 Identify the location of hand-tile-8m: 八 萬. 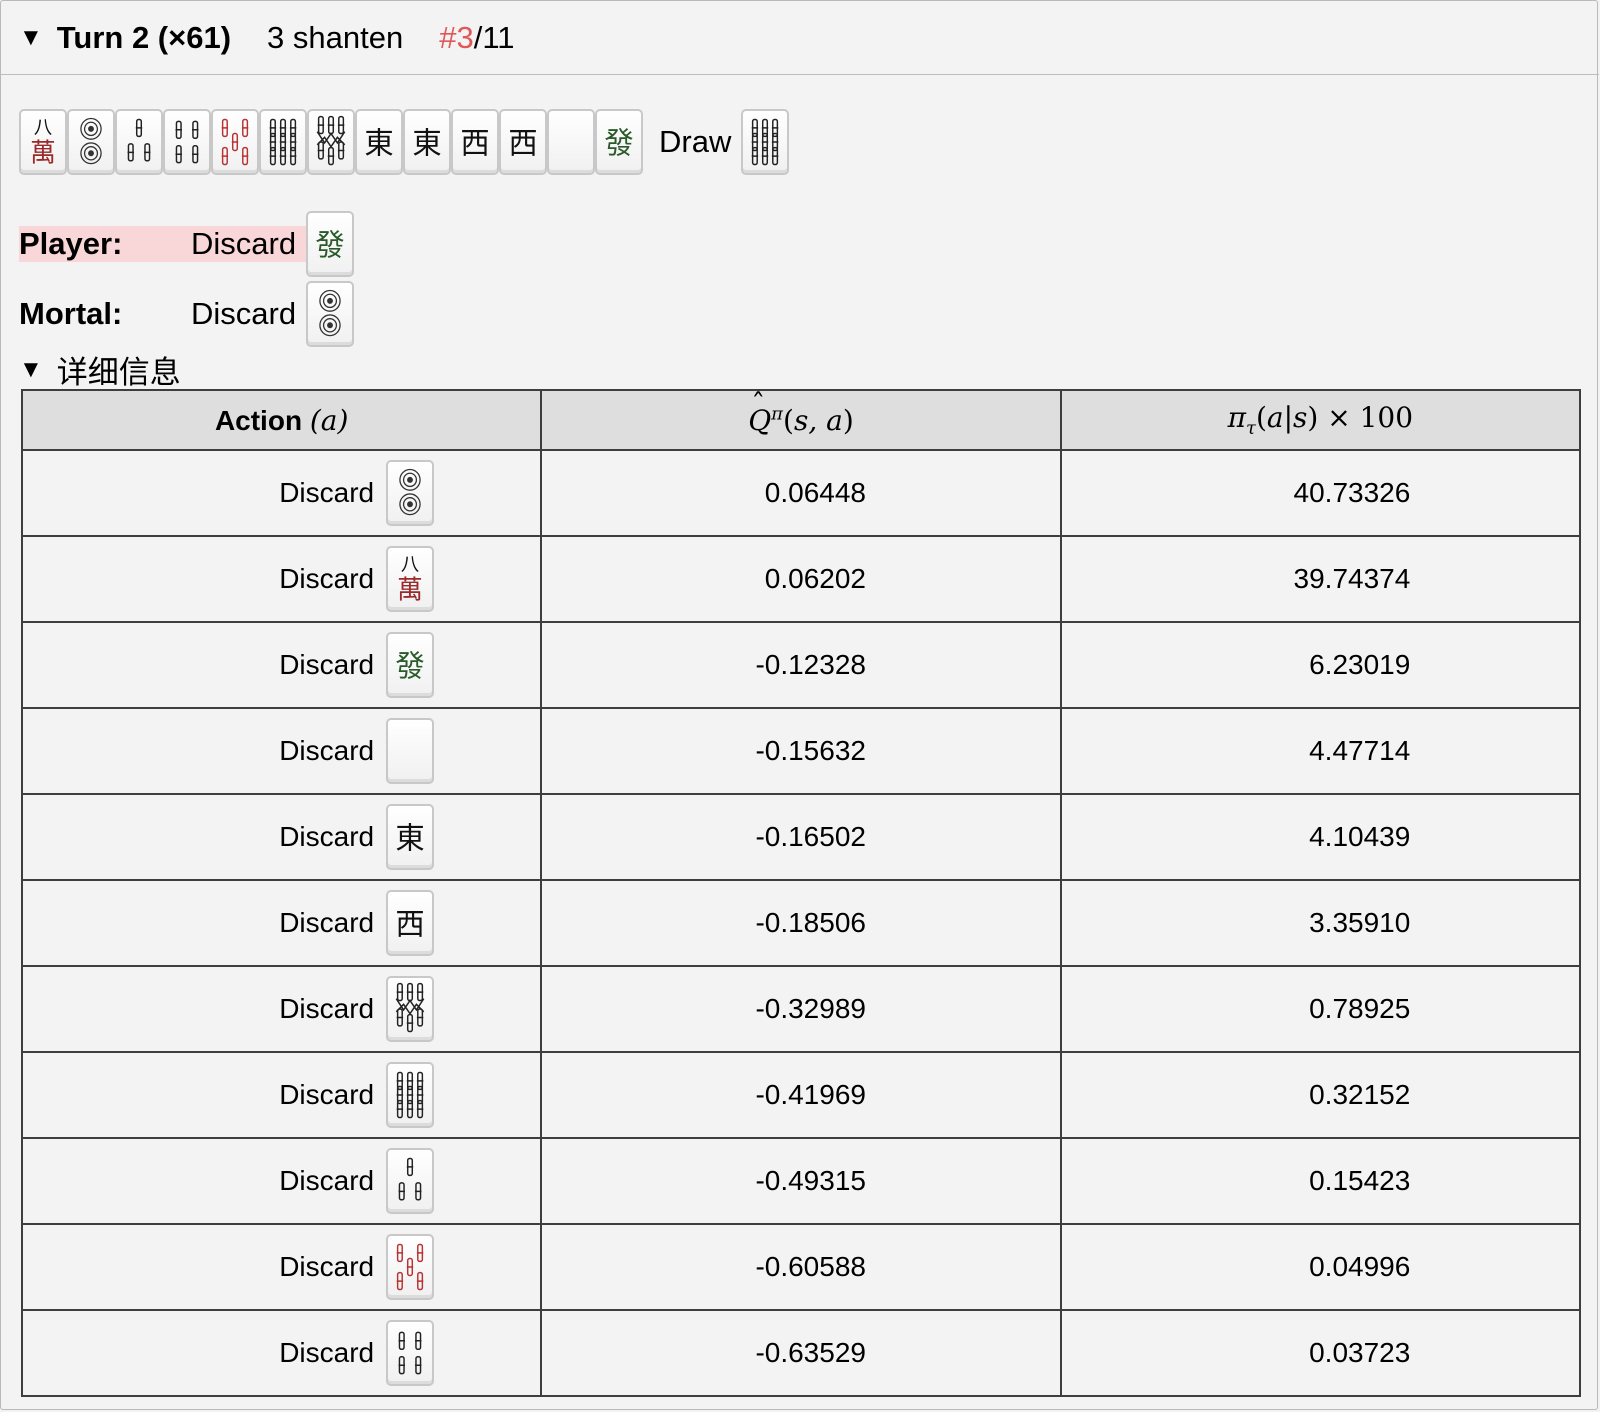
(43, 142).